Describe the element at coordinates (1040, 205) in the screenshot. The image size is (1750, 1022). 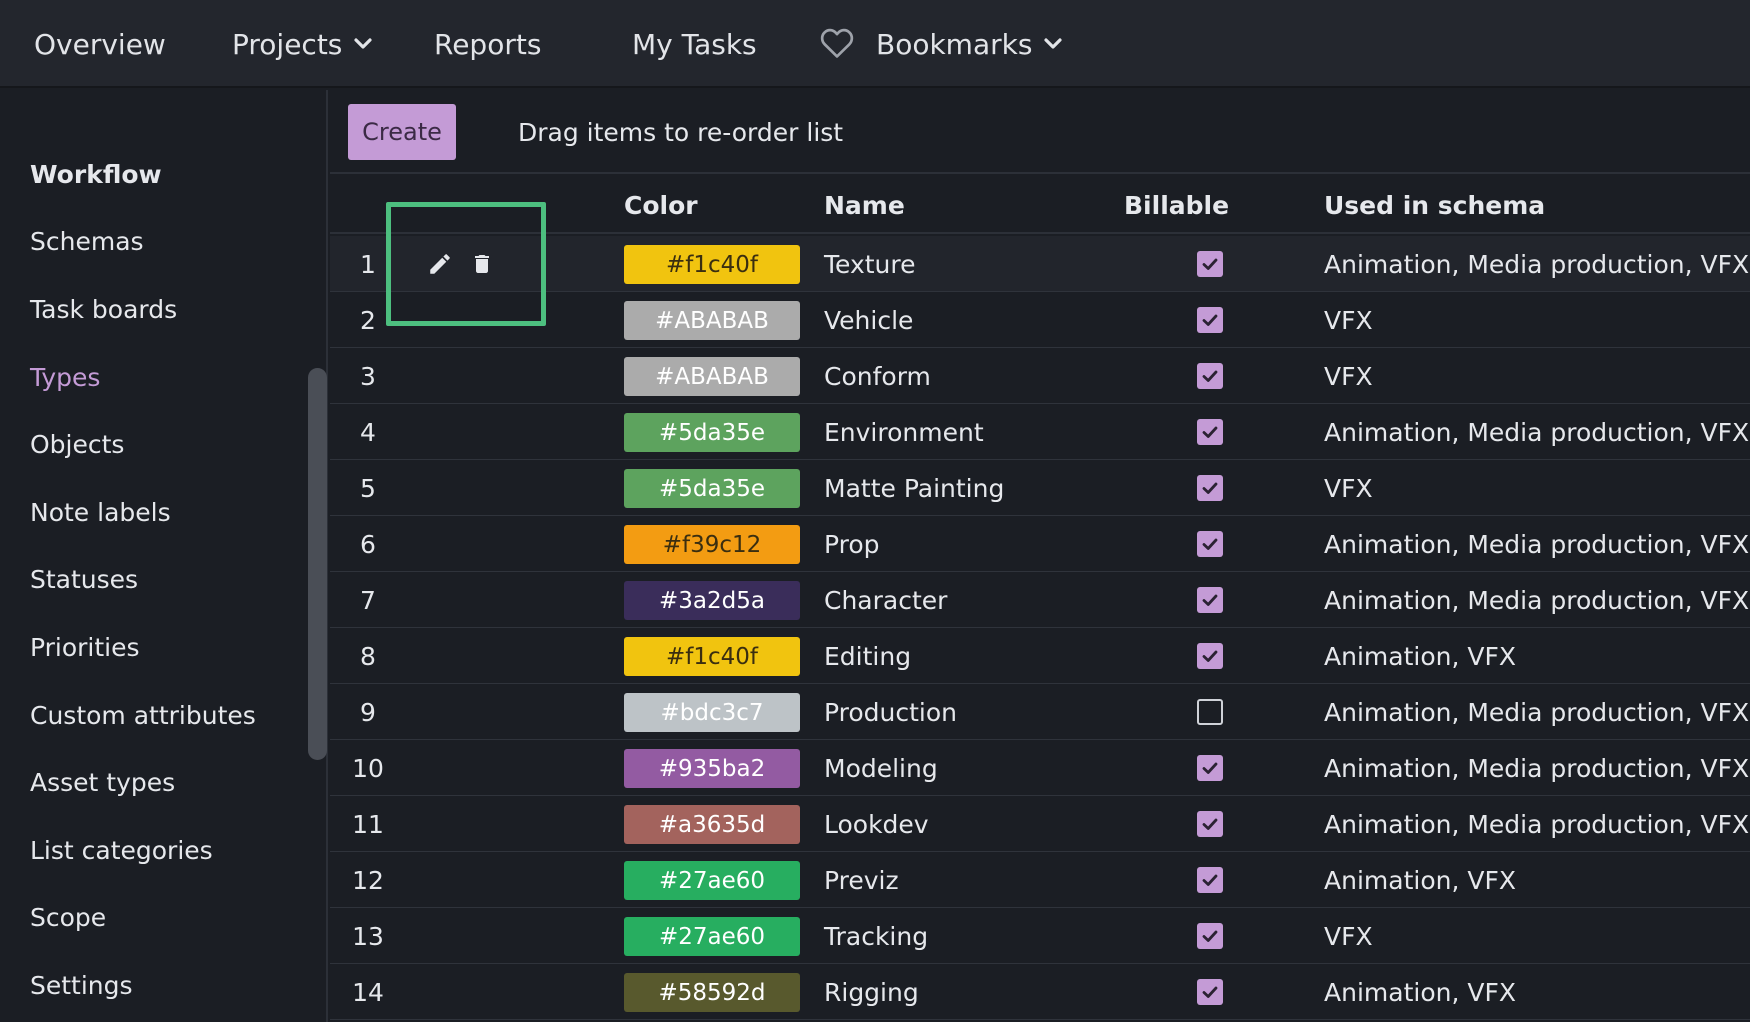
I see `table-header: Color Name Billable Used in schema` at that location.